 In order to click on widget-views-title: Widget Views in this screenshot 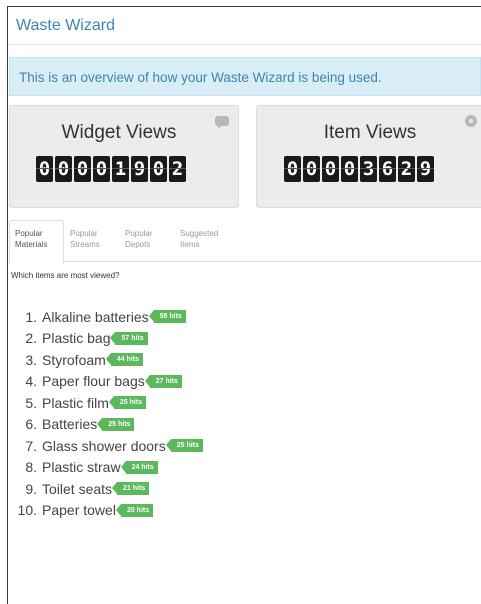, I will do `click(119, 132)`.